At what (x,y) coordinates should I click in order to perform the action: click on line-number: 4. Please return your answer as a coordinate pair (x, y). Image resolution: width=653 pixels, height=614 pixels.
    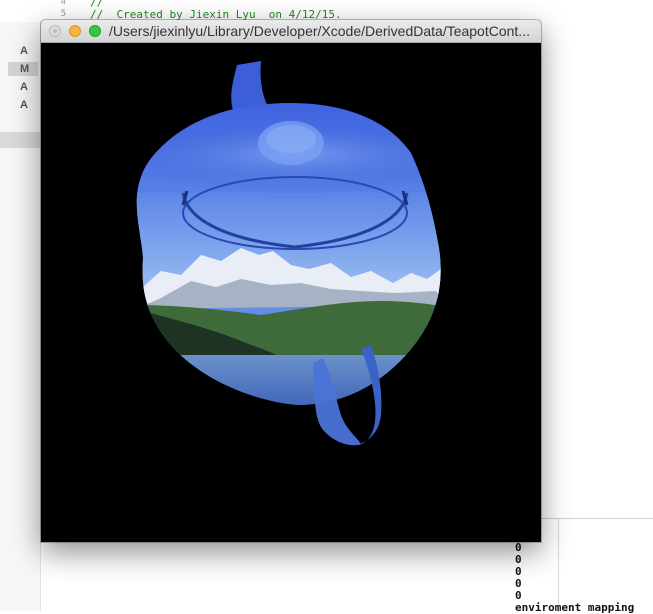
    Looking at the image, I should click on (63, 3).